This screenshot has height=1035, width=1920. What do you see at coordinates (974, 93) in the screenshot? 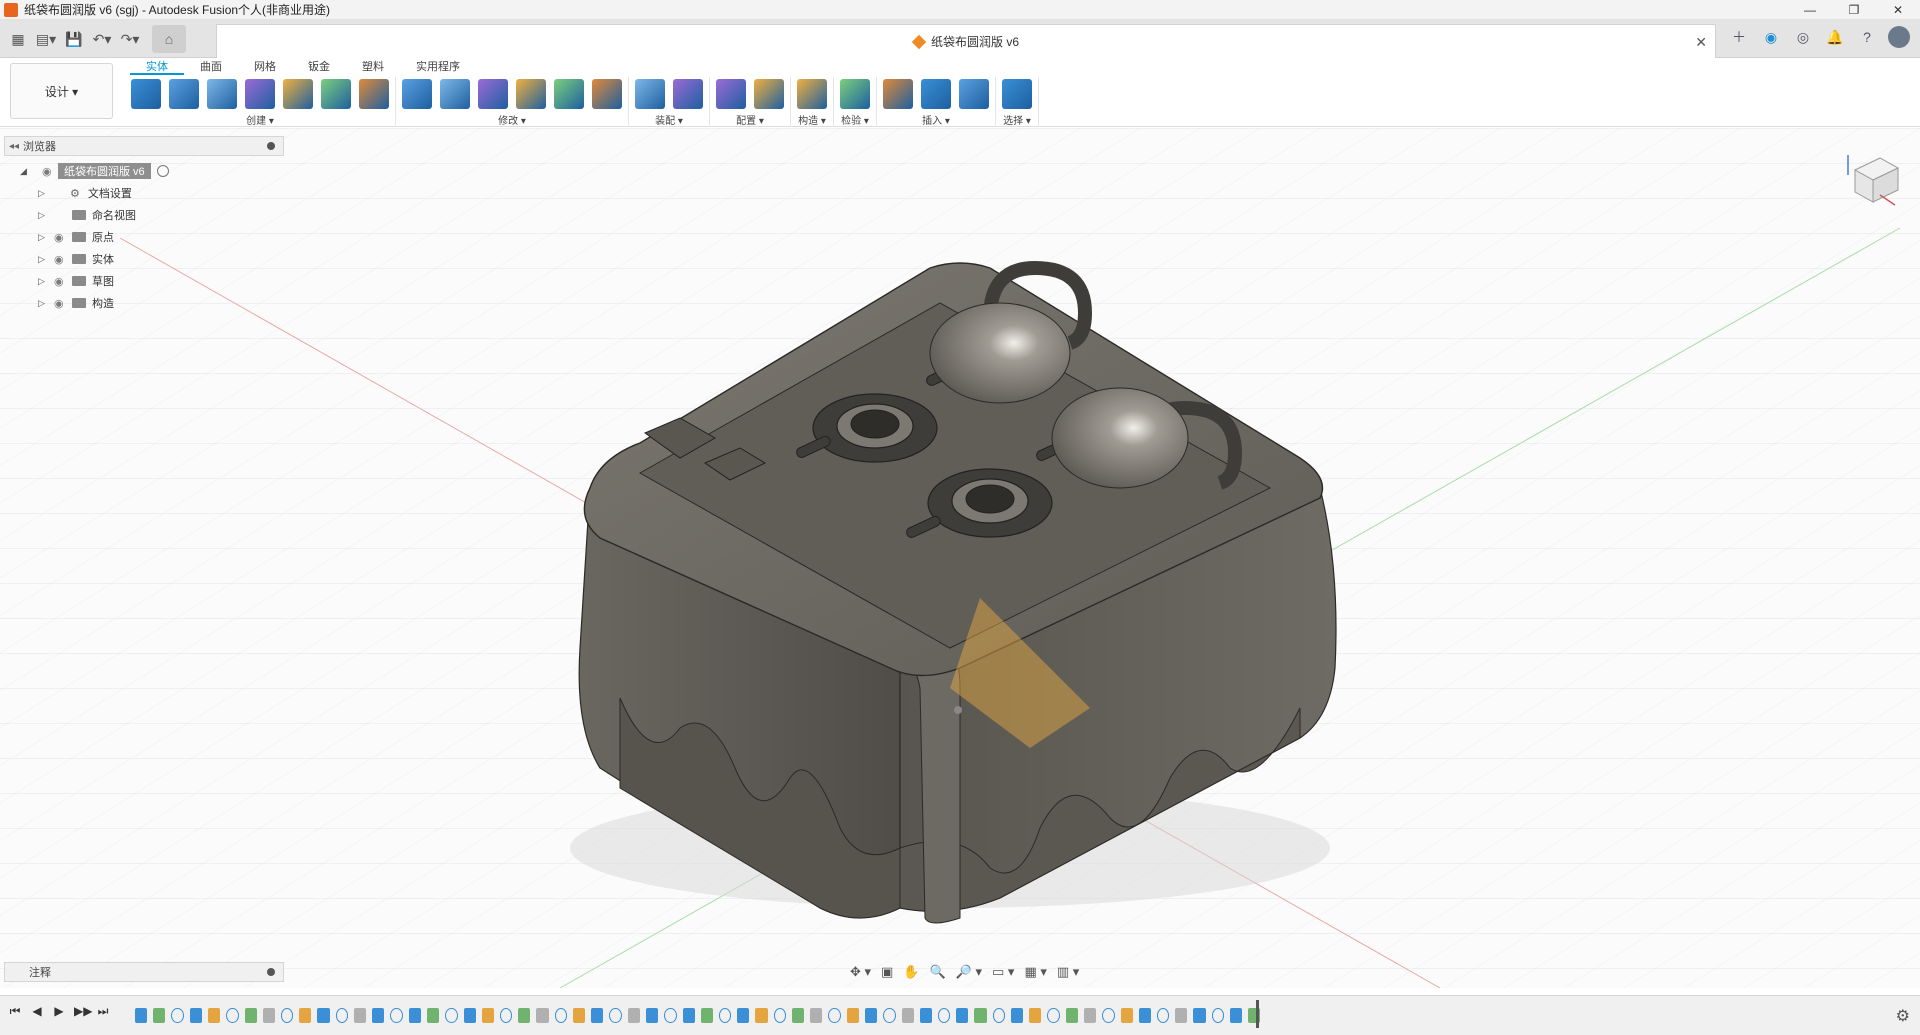
I see `insert-image-icon` at bounding box center [974, 93].